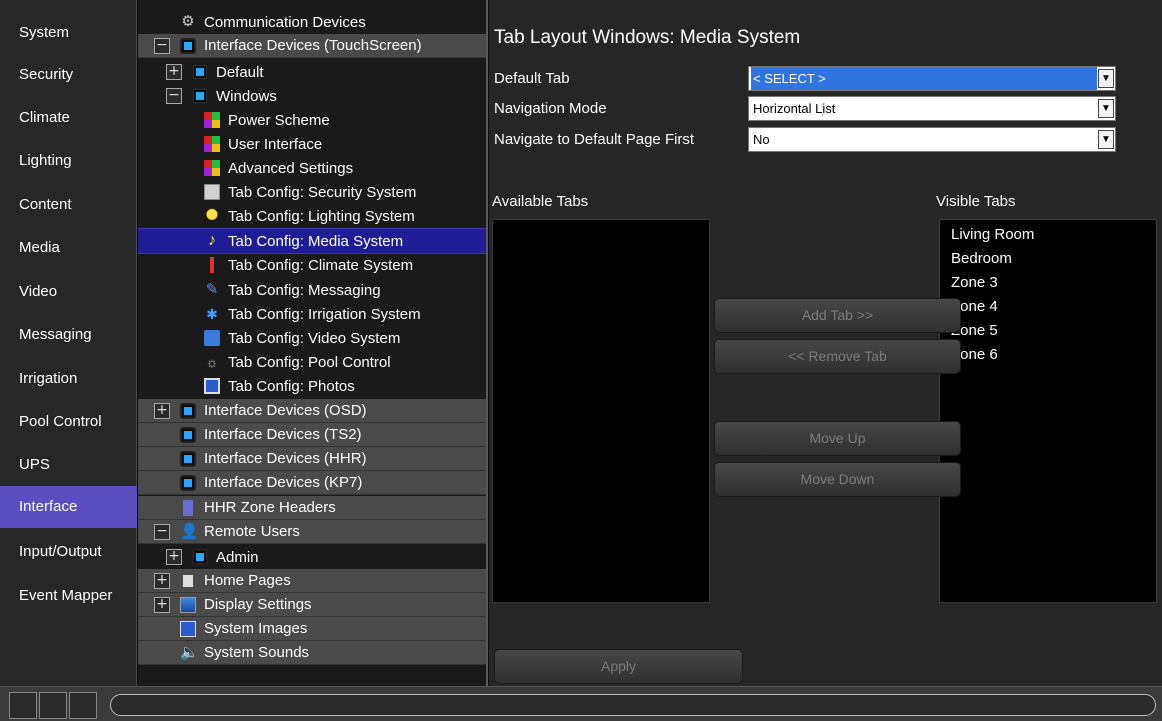 The height and width of the screenshot is (721, 1162). I want to click on tree-item-tab-config-video: Tab Config: Video System, so click(312, 338).